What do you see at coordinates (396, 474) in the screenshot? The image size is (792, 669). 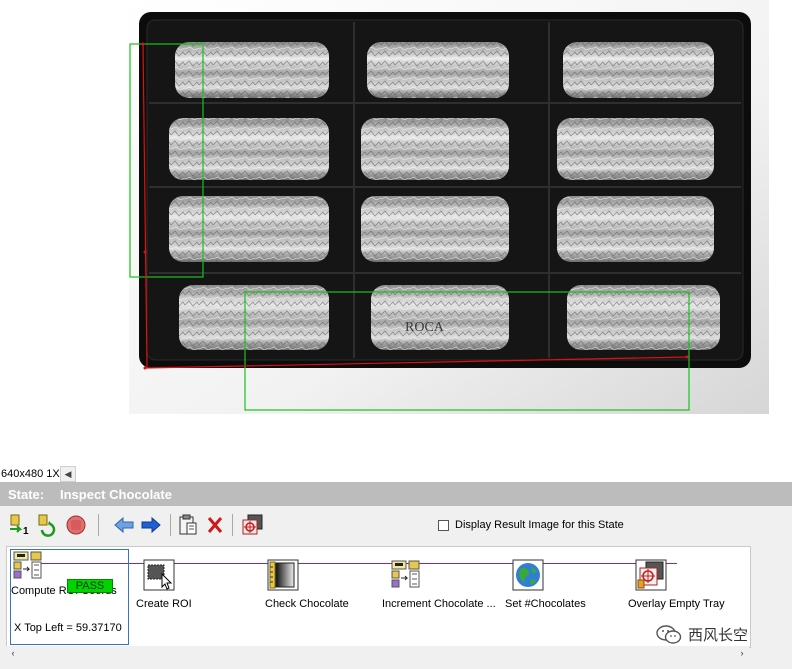 I see `image-status-bar: 640x480 1X ◀` at bounding box center [396, 474].